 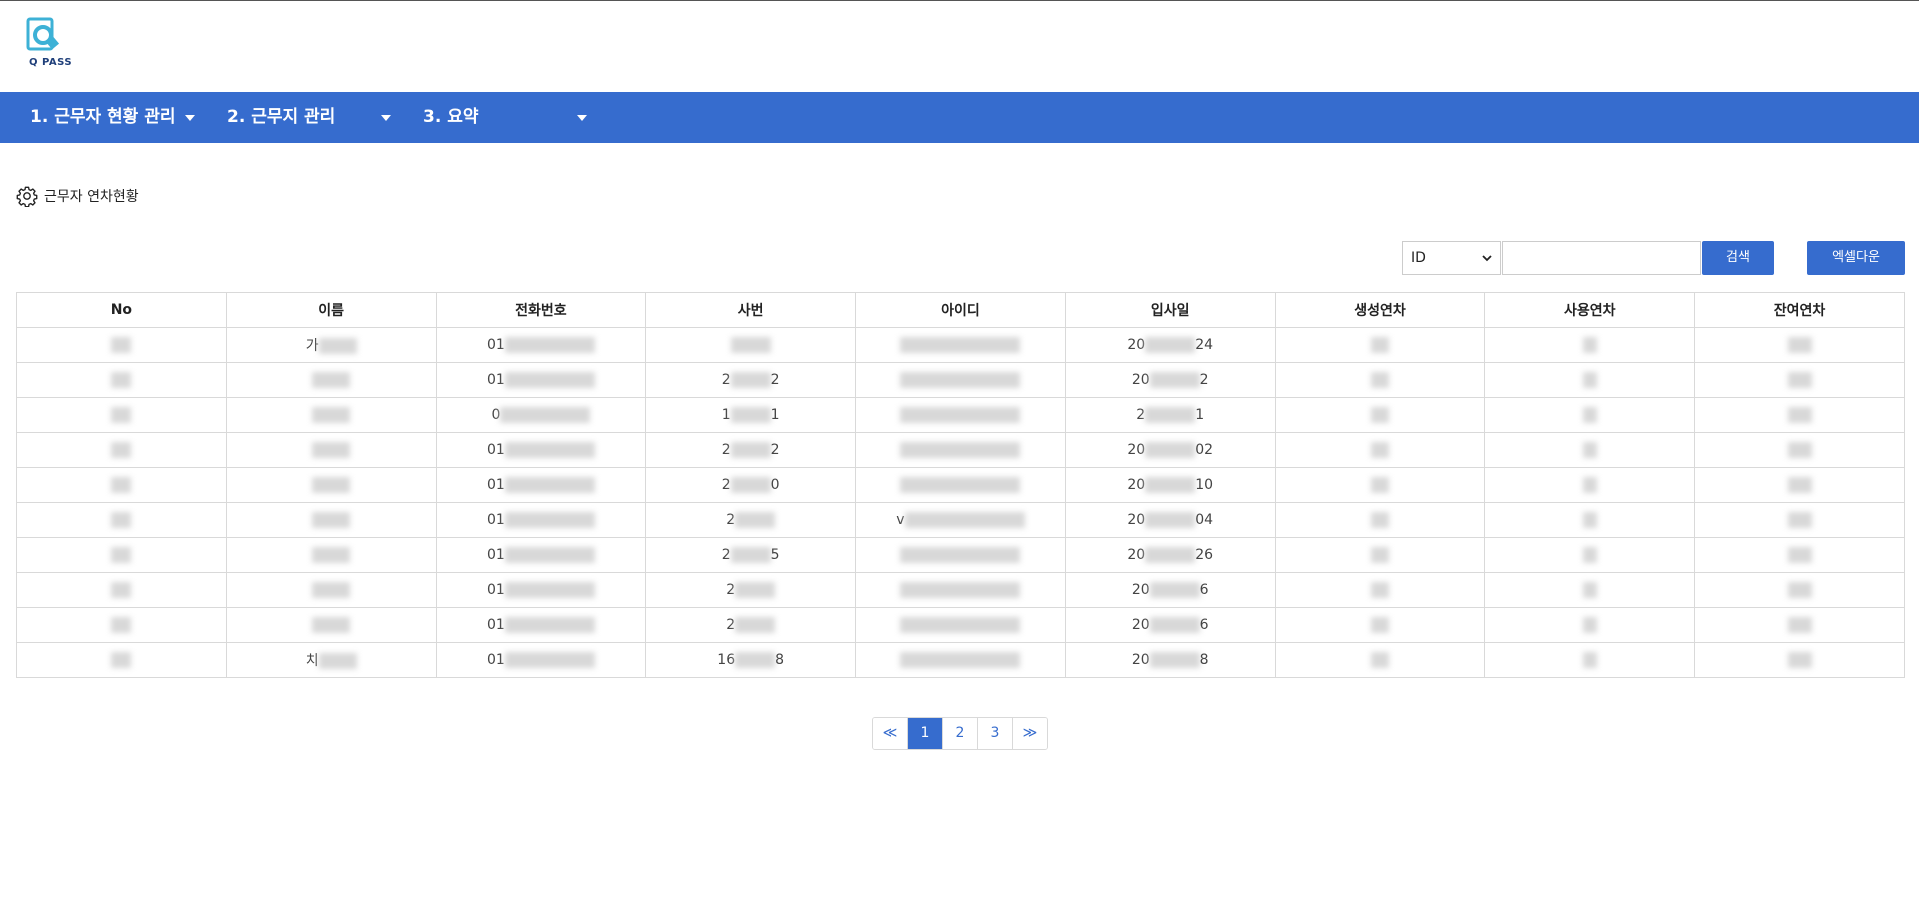 I want to click on cell-text: 1, so click(x=726, y=415).